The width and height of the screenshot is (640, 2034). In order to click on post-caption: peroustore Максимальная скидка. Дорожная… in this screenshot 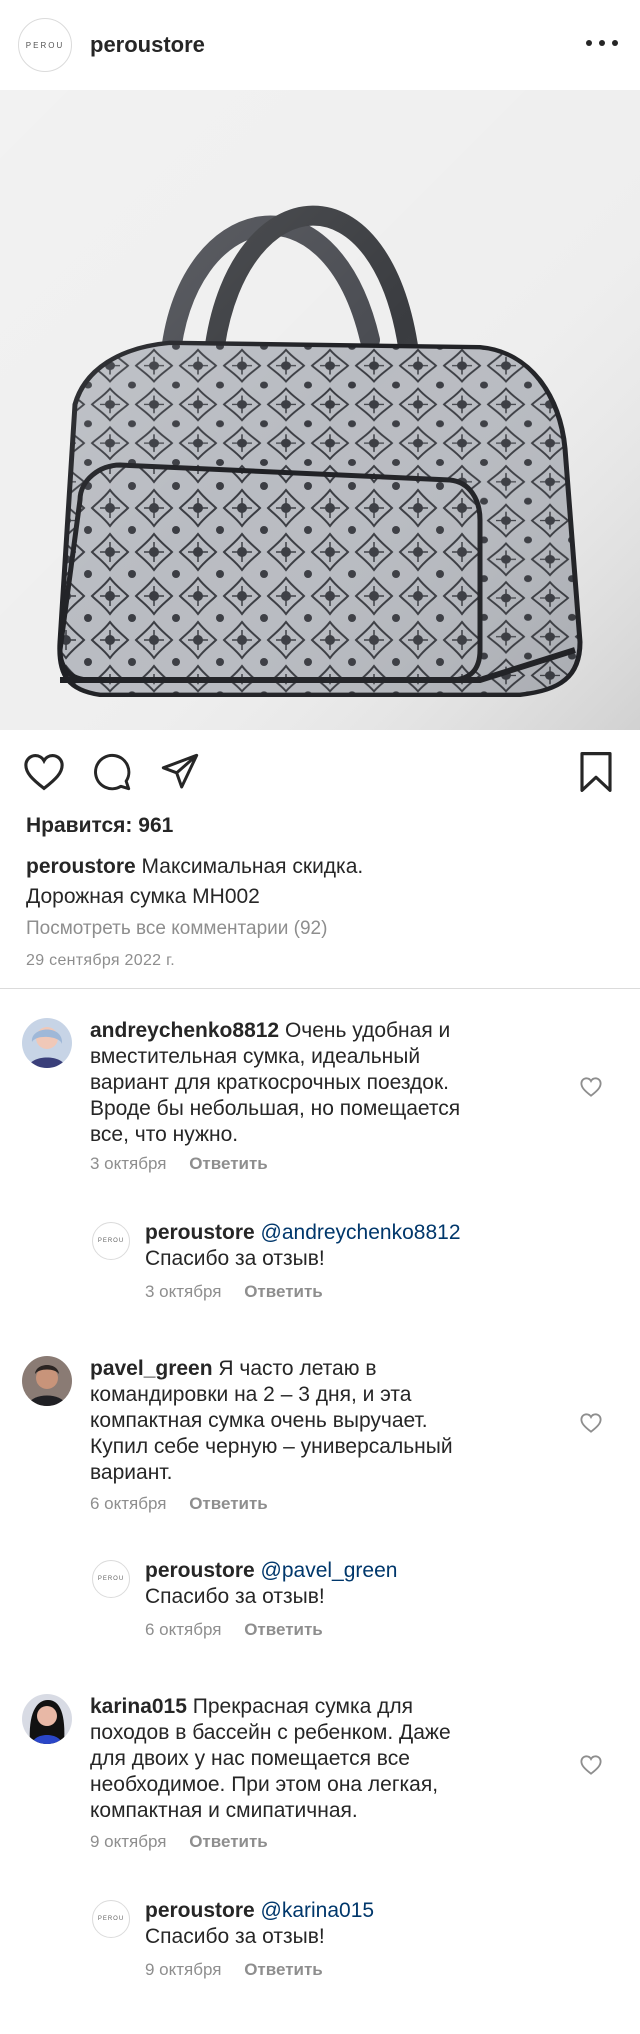, I will do `click(321, 882)`.